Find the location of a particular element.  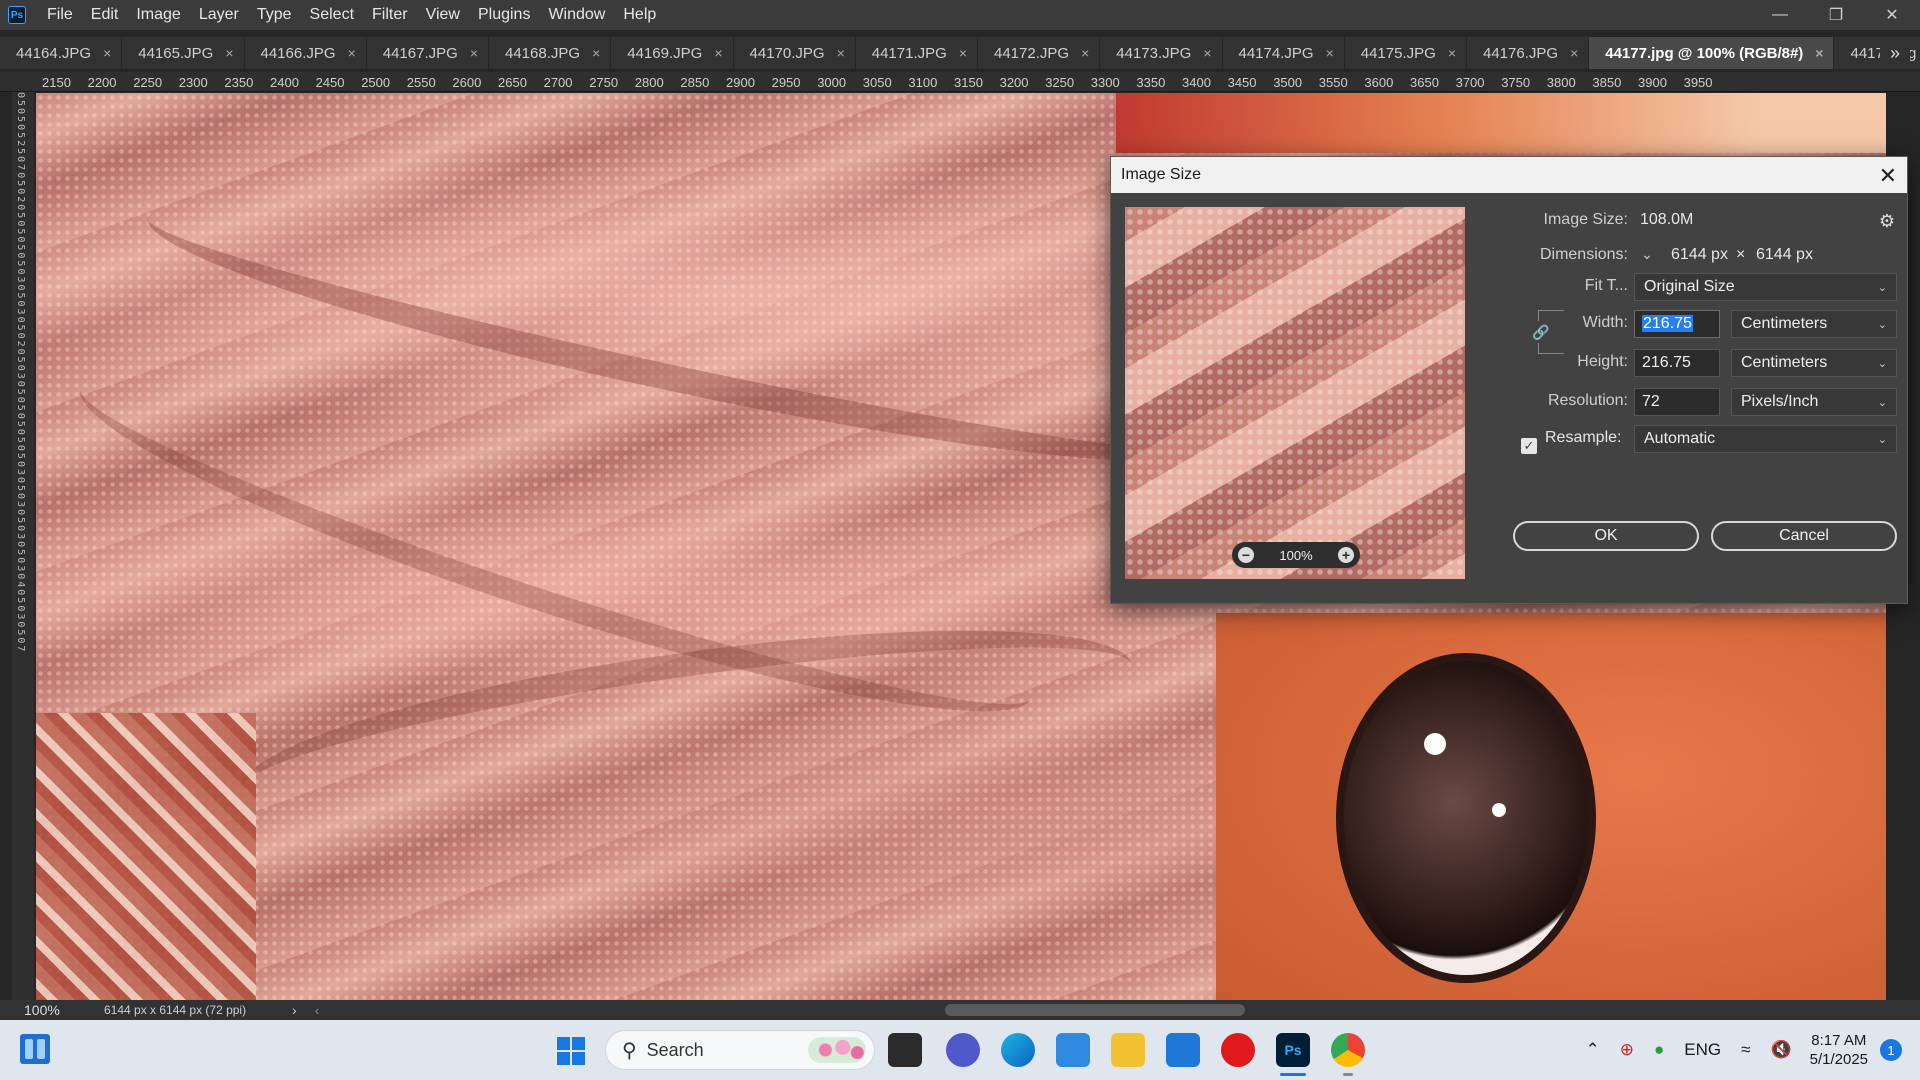

taskbar-search: ⚲ Search is located at coordinates (740, 1050).